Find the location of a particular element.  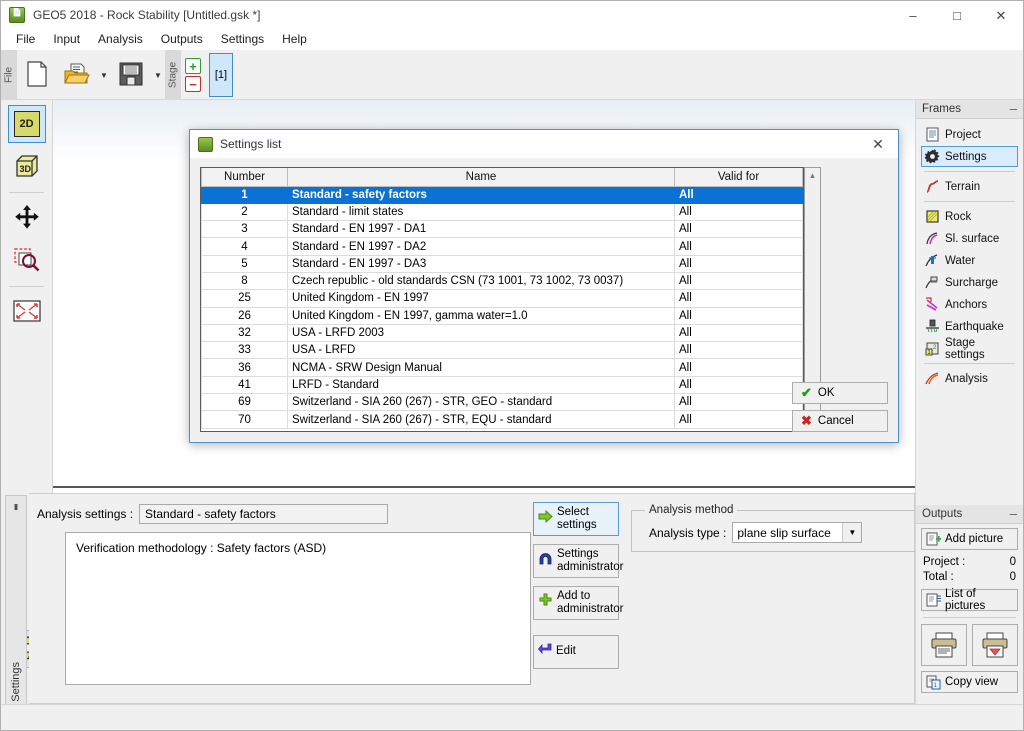

cell-name: Standard - safety factors is located at coordinates (481, 194).